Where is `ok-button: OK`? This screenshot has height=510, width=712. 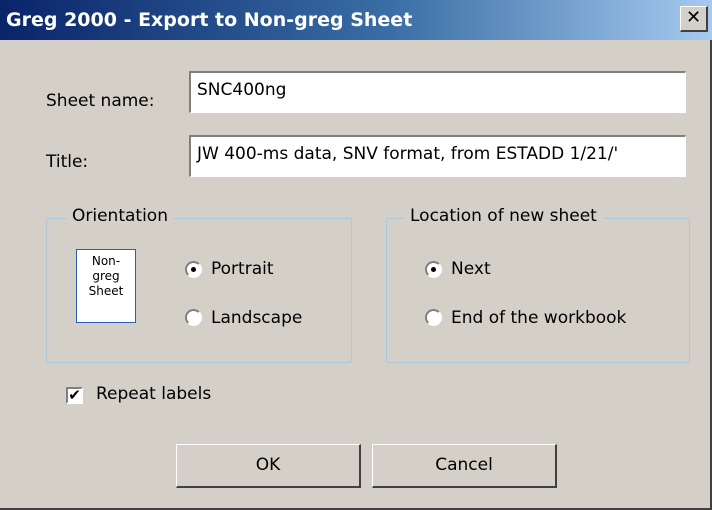
ok-button: OK is located at coordinates (268, 466).